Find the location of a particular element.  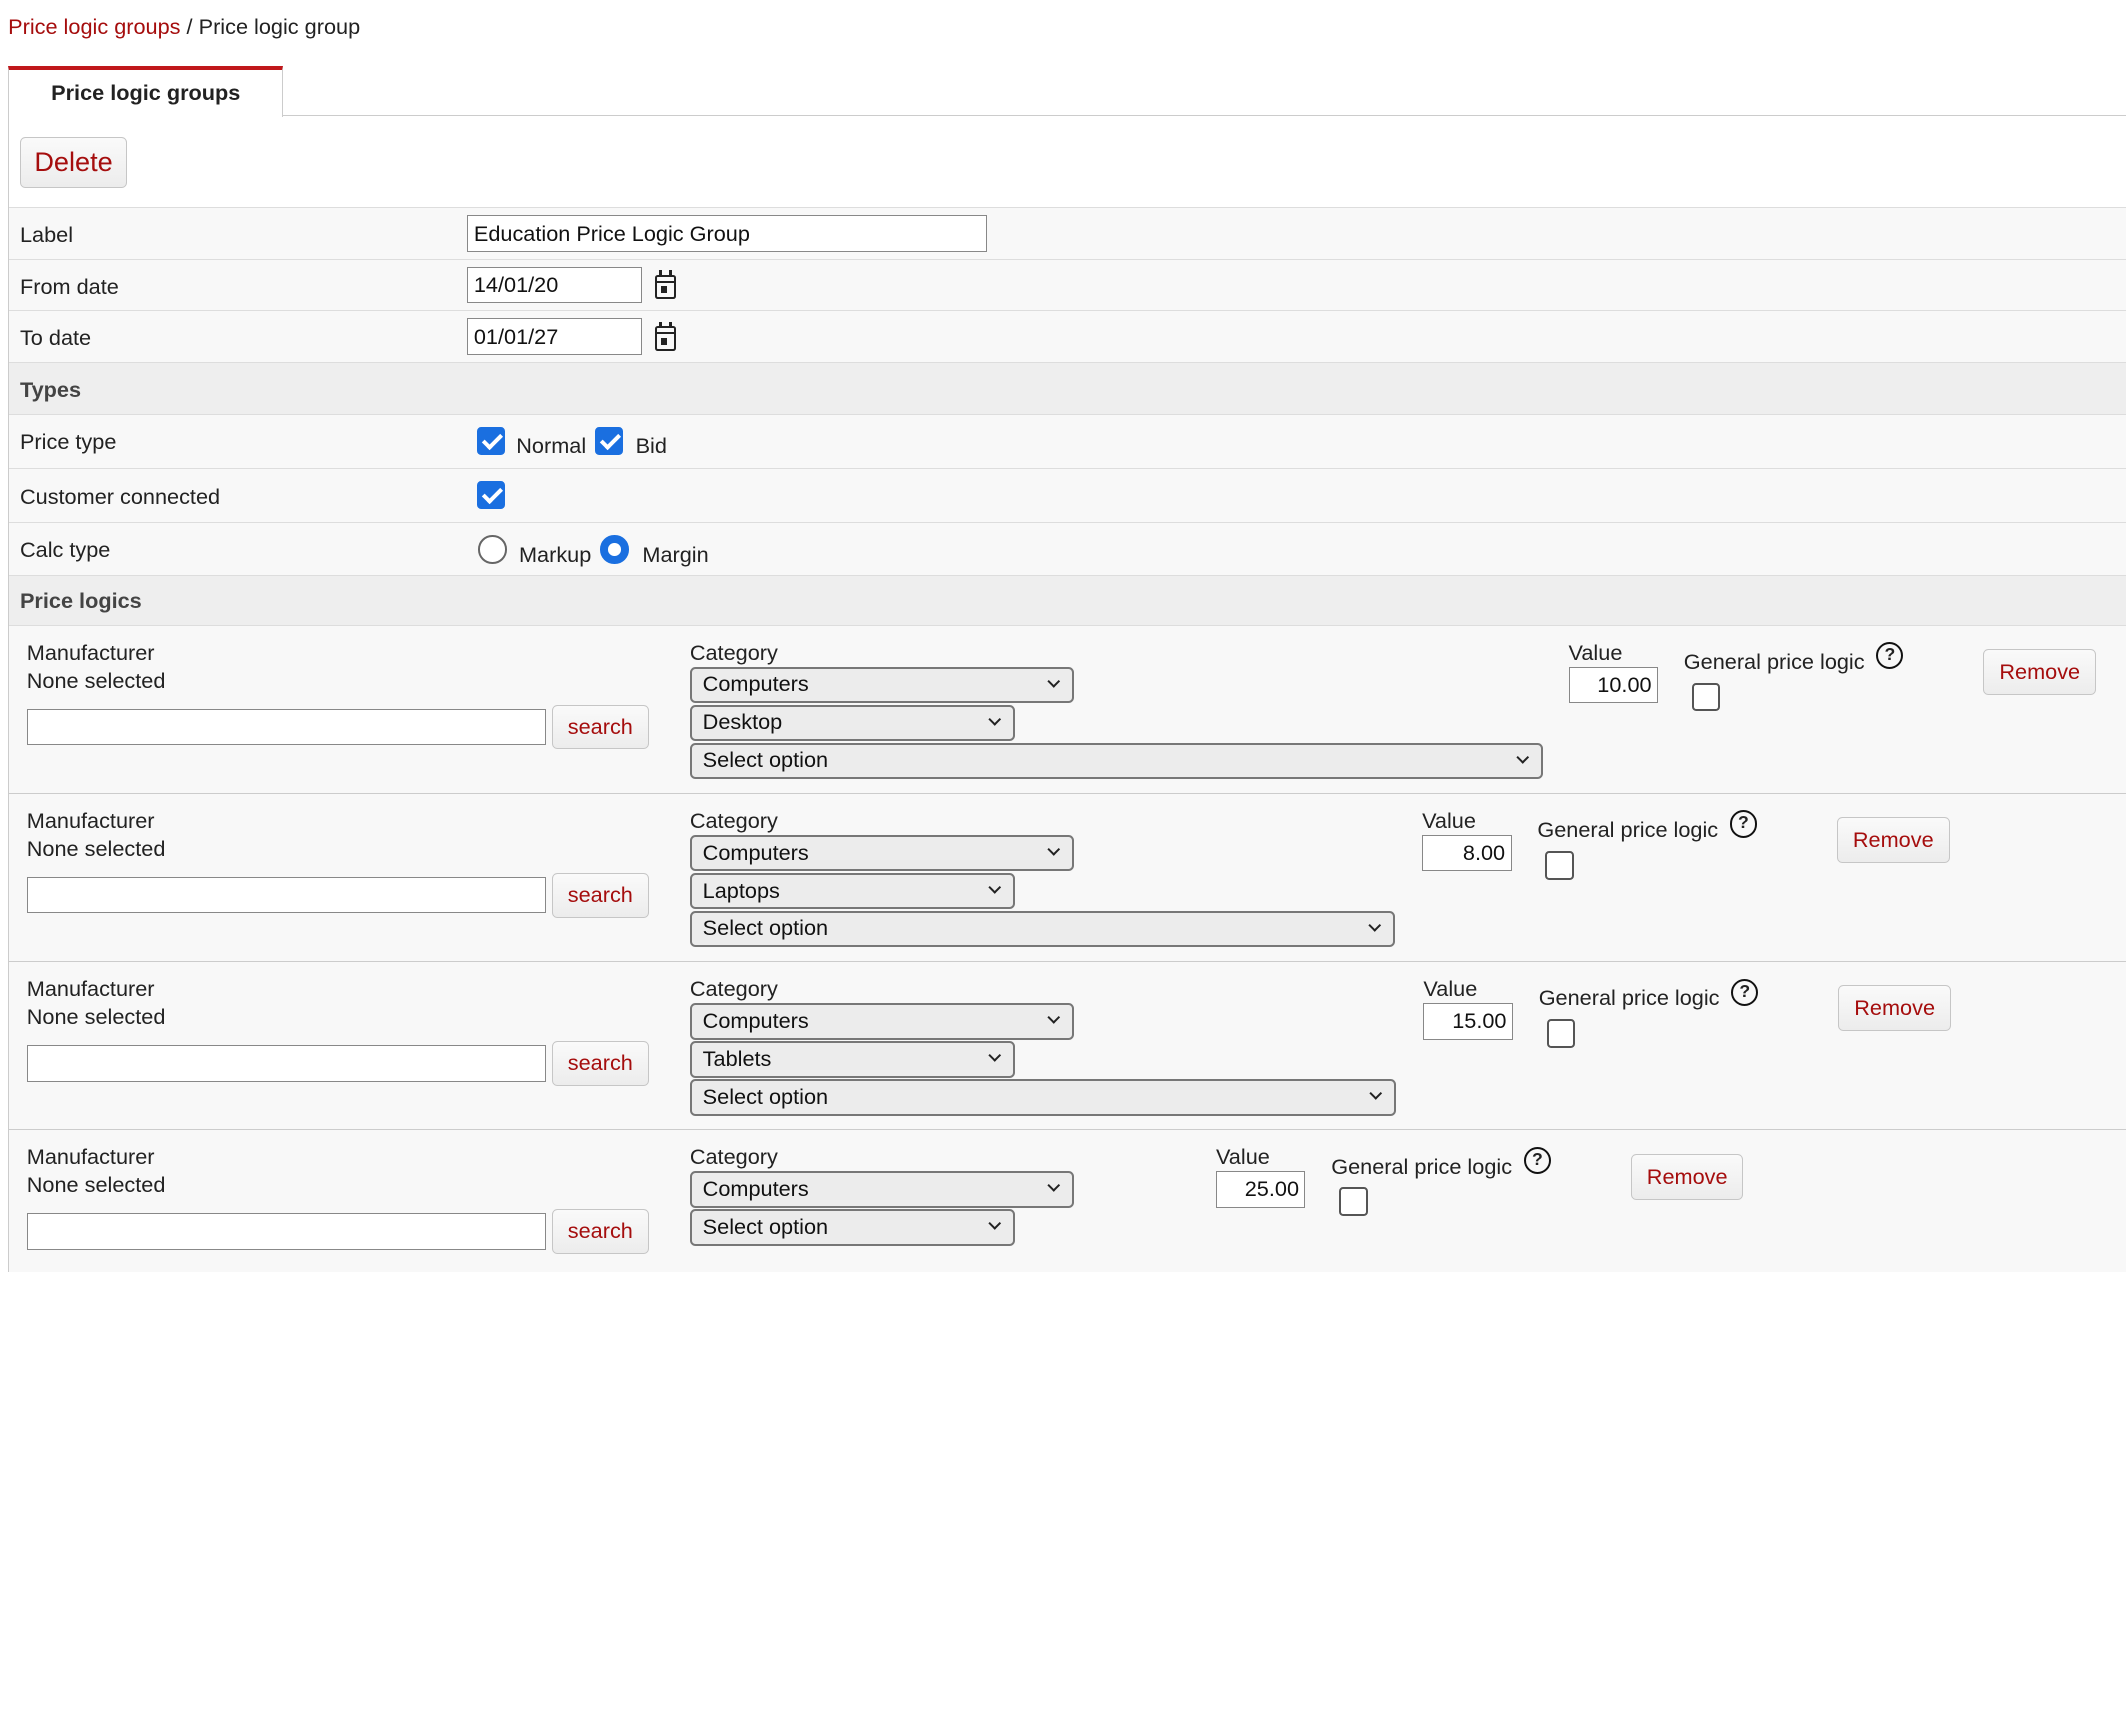

customer-connected-checkbox is located at coordinates (491, 495).